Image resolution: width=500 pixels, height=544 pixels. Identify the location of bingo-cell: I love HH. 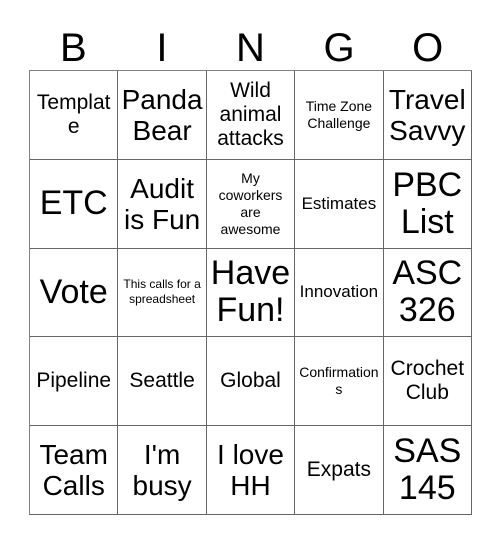
(251, 470).